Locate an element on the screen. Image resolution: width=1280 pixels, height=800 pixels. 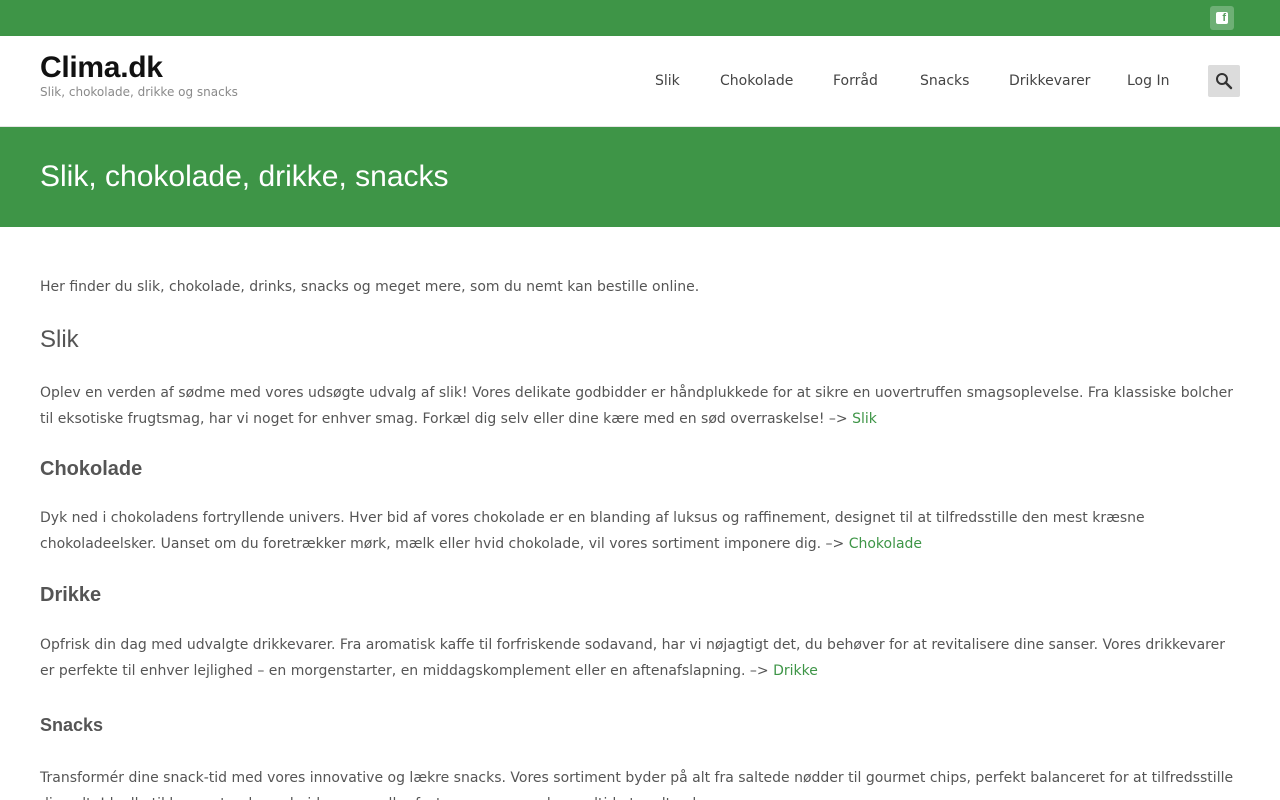
page-title: Slik, chokolade, drikke, snacks is located at coordinates (244, 176).